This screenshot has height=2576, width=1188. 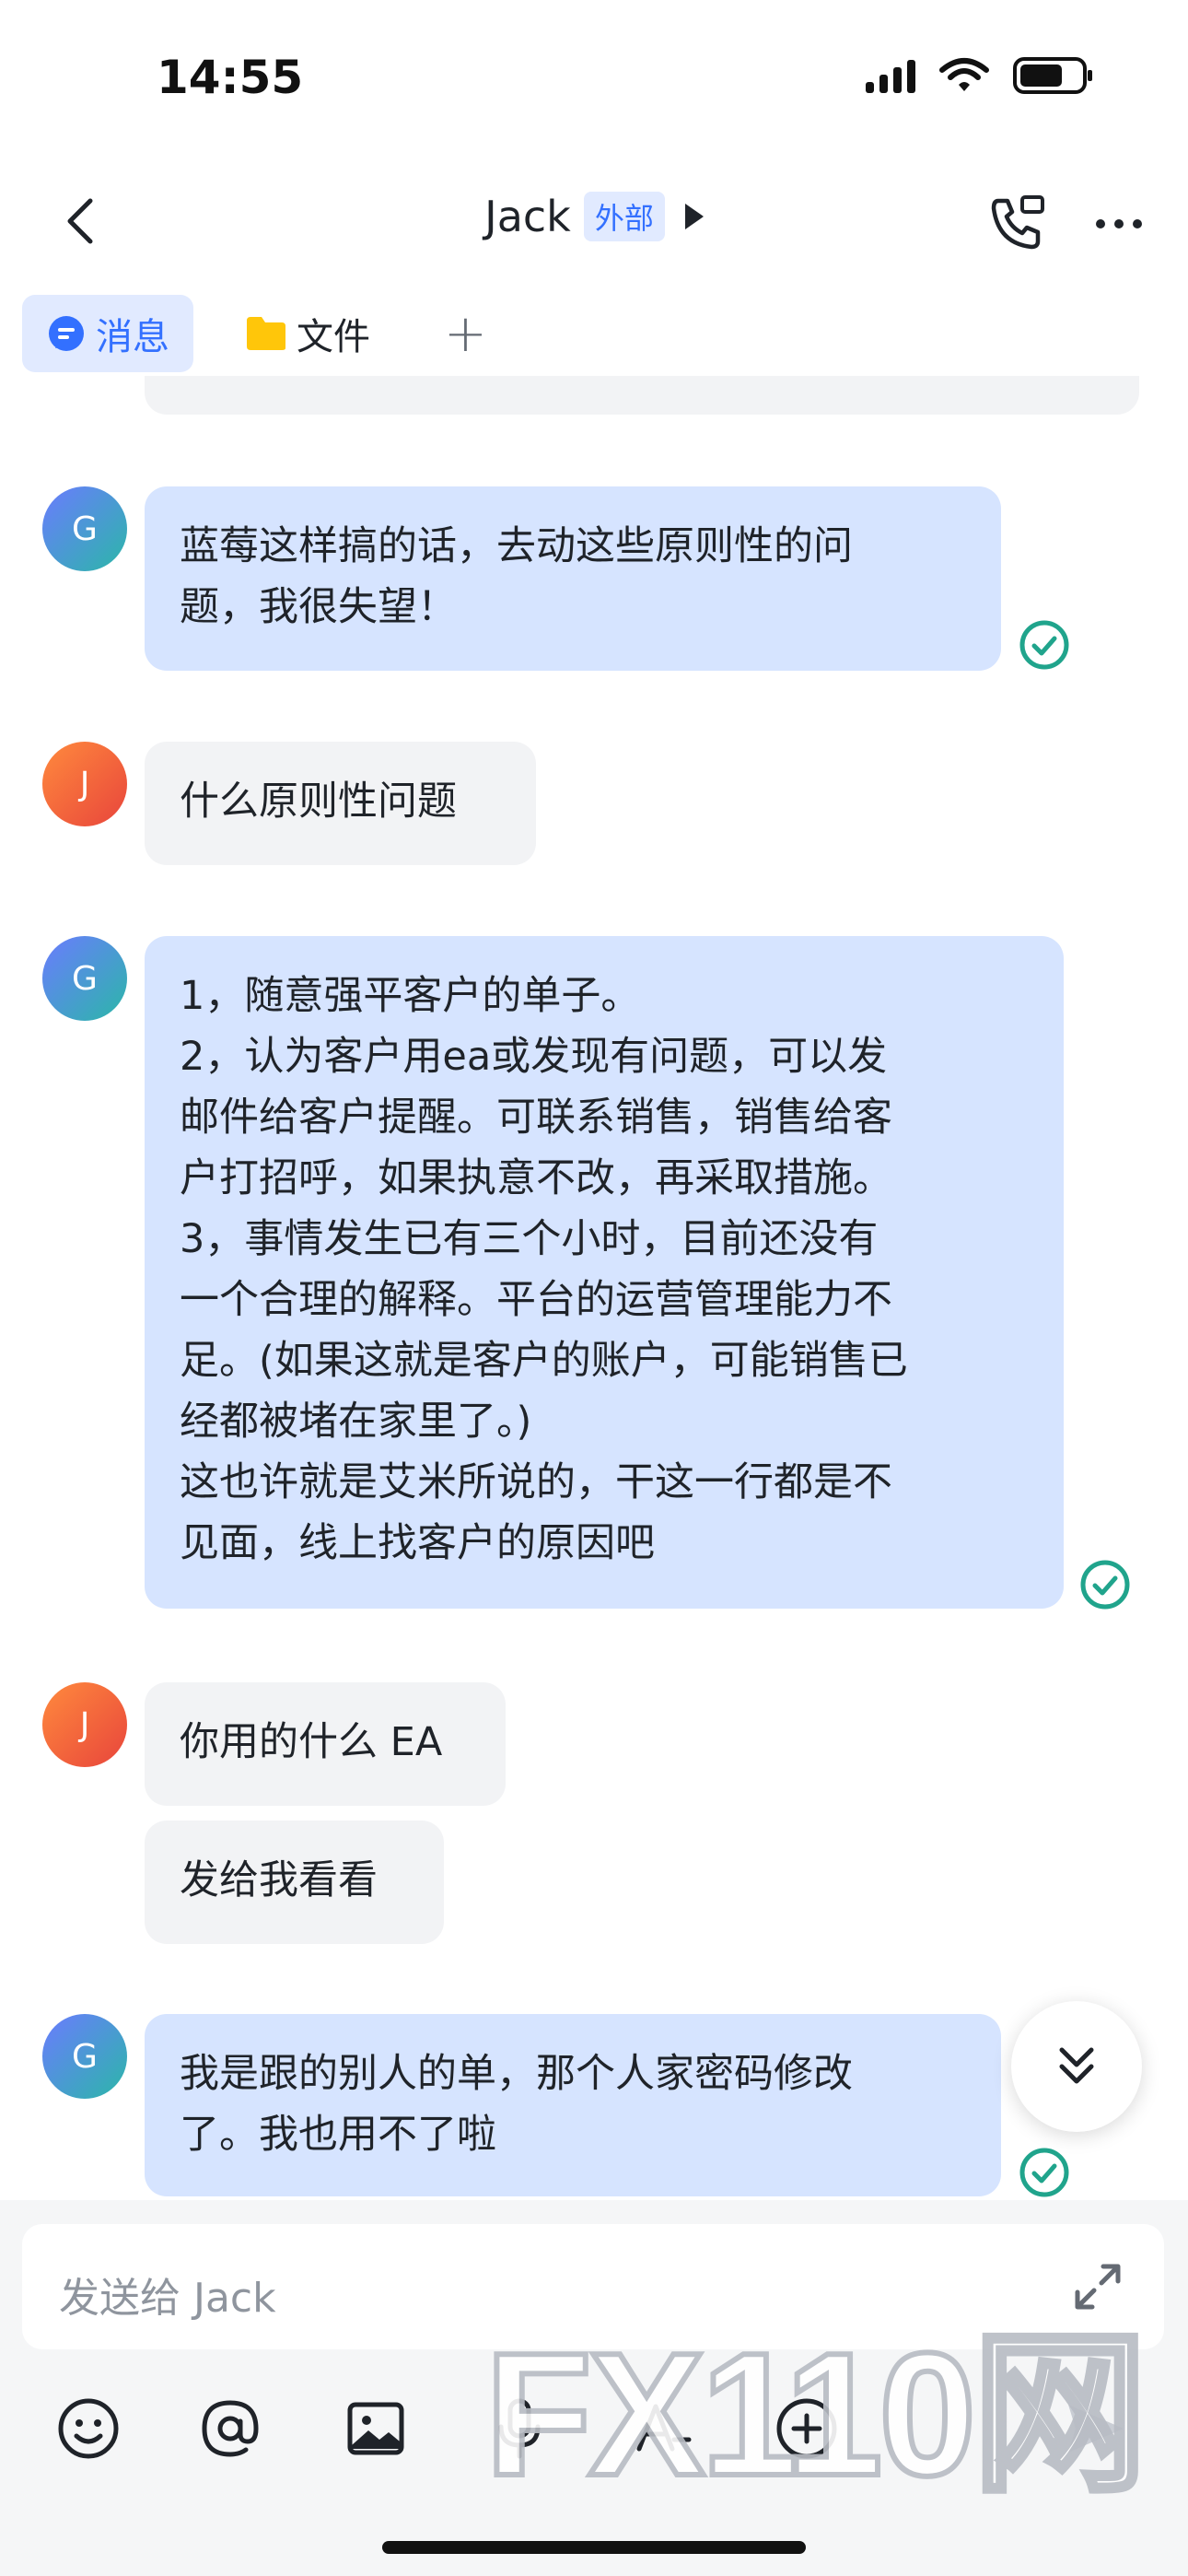 I want to click on battery-icon, so click(x=1052, y=75).